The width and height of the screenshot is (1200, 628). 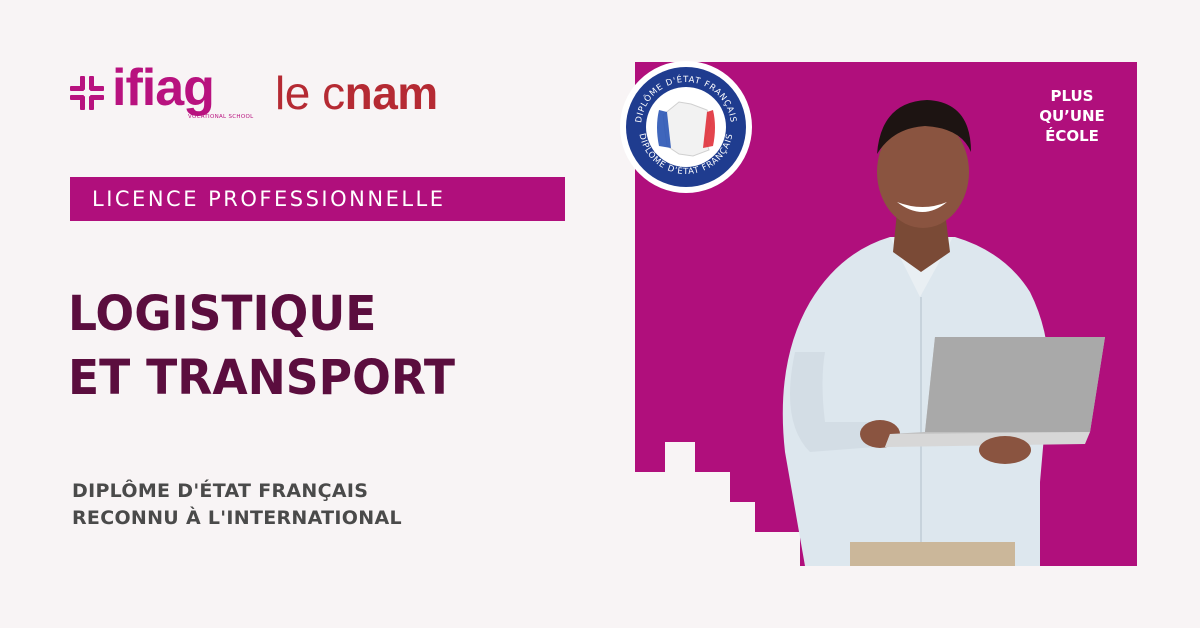 What do you see at coordinates (391, 93) in the screenshot?
I see `cnam-logo-bold: nam` at bounding box center [391, 93].